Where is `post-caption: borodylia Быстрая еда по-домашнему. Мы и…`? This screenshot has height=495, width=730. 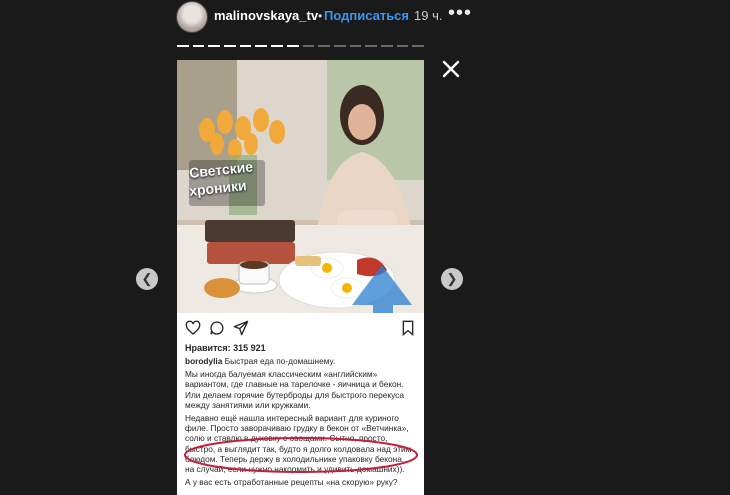
post-caption: borodylia Быстрая еда по-домашнему. Мы и… is located at coordinates (300, 423).